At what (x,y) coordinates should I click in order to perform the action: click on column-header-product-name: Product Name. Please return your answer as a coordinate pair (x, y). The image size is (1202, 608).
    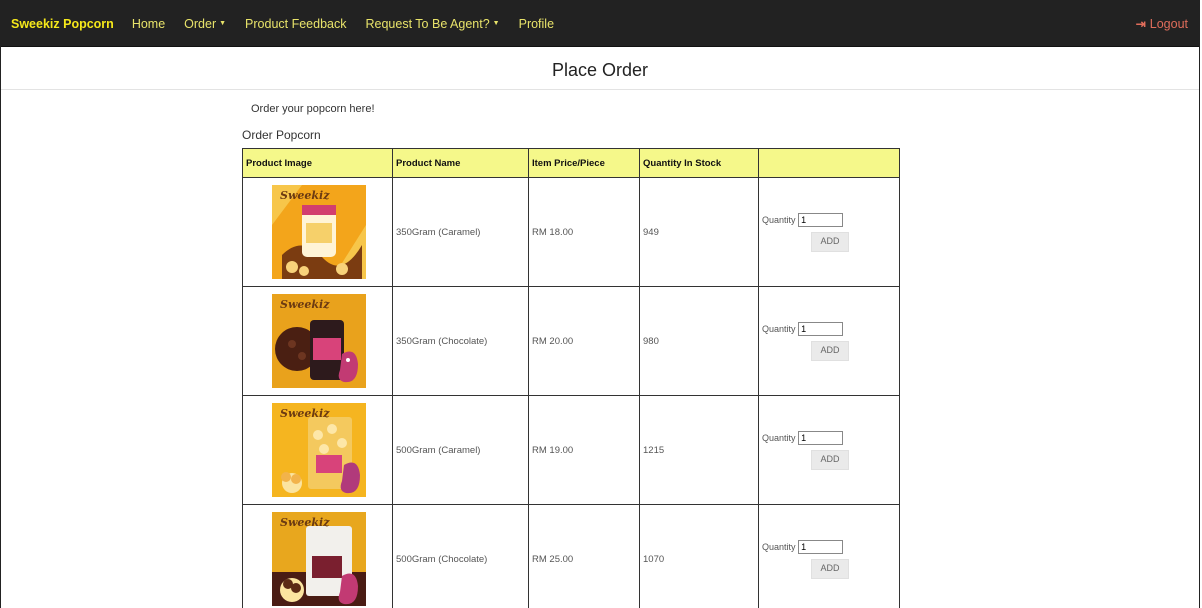
    Looking at the image, I should click on (460, 163).